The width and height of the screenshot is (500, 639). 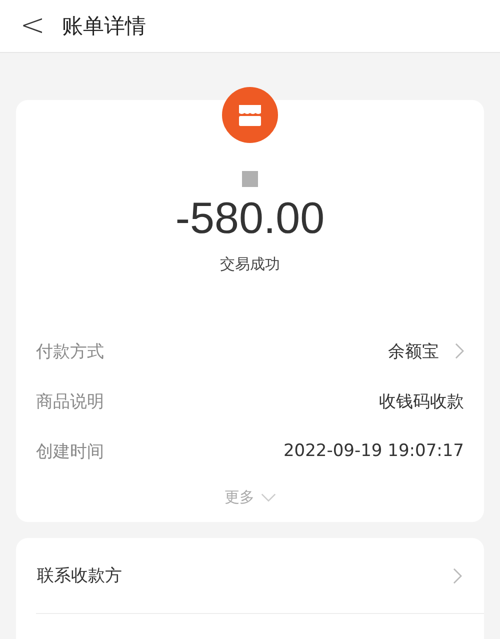 What do you see at coordinates (79, 575) in the screenshot?
I see `contact-payee-item: 联系收款方` at bounding box center [79, 575].